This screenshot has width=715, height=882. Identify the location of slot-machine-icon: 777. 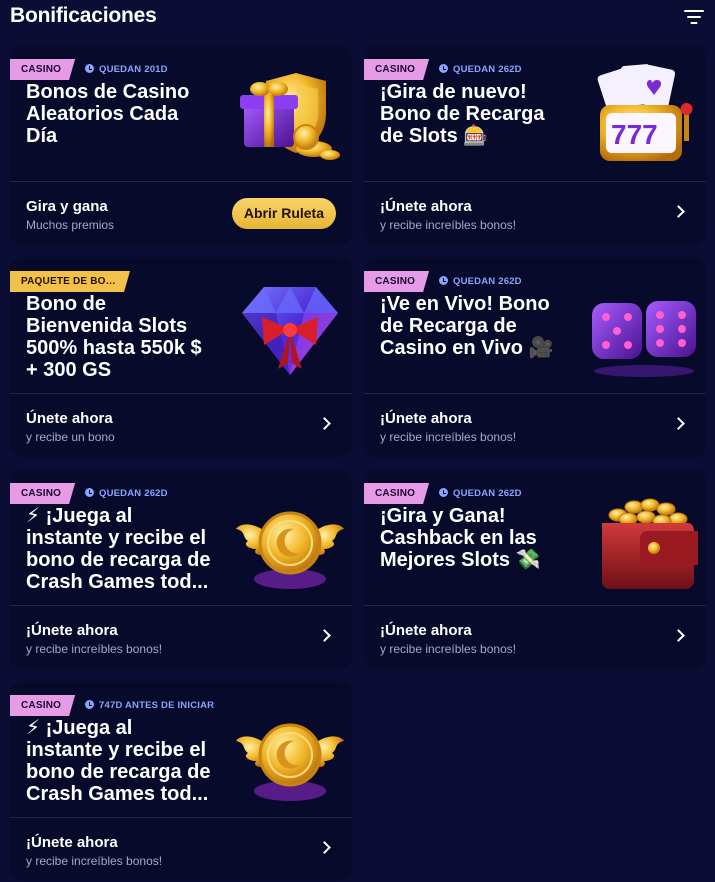
(645, 112).